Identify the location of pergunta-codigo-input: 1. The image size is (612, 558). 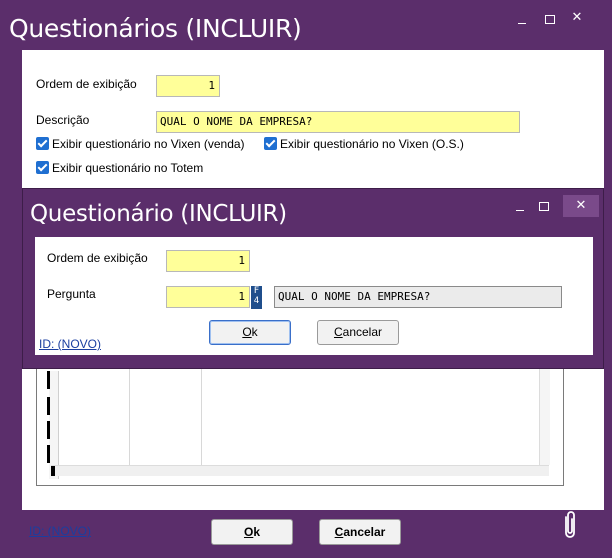
(208, 297).